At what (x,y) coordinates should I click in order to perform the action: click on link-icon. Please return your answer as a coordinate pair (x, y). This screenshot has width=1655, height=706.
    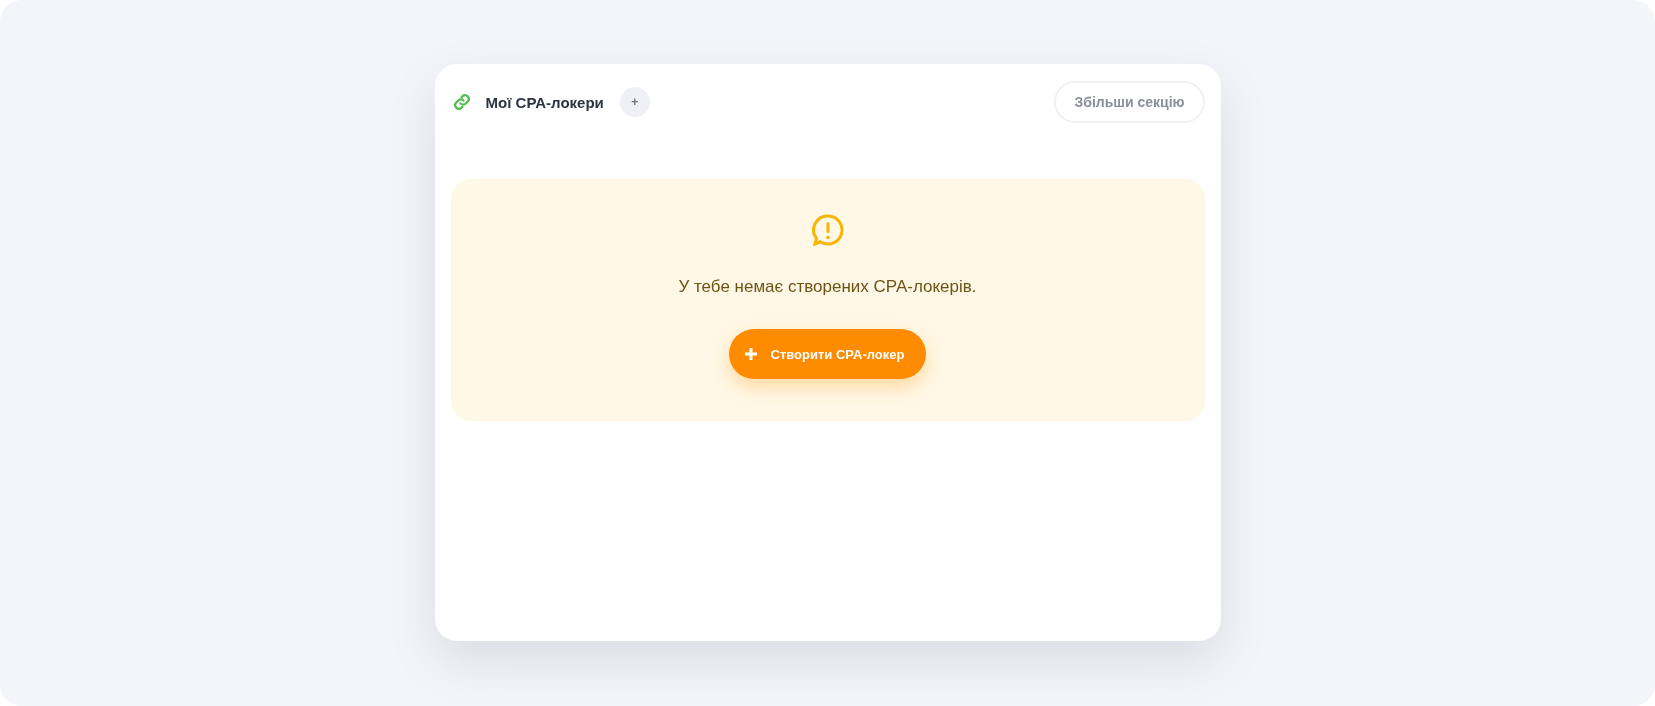
    Looking at the image, I should click on (461, 102).